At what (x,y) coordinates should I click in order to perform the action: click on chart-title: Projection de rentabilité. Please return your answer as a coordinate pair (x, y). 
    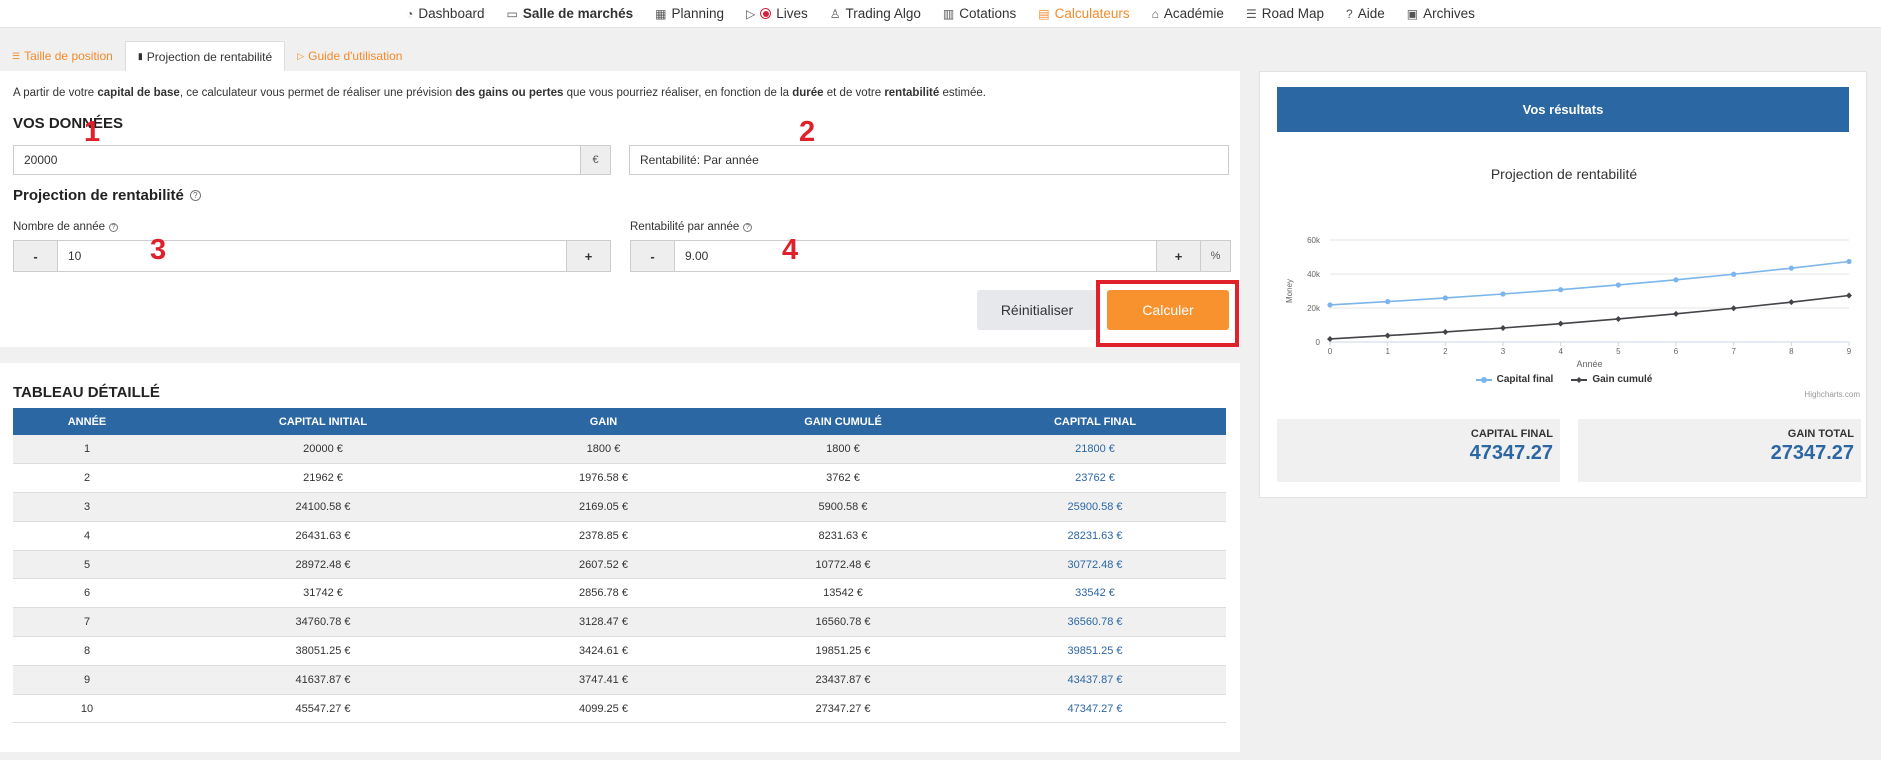
    Looking at the image, I should click on (1564, 174).